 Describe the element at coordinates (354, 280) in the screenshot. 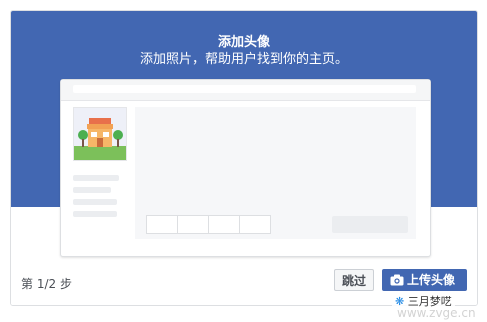

I see `skip-button: 跳过` at that location.